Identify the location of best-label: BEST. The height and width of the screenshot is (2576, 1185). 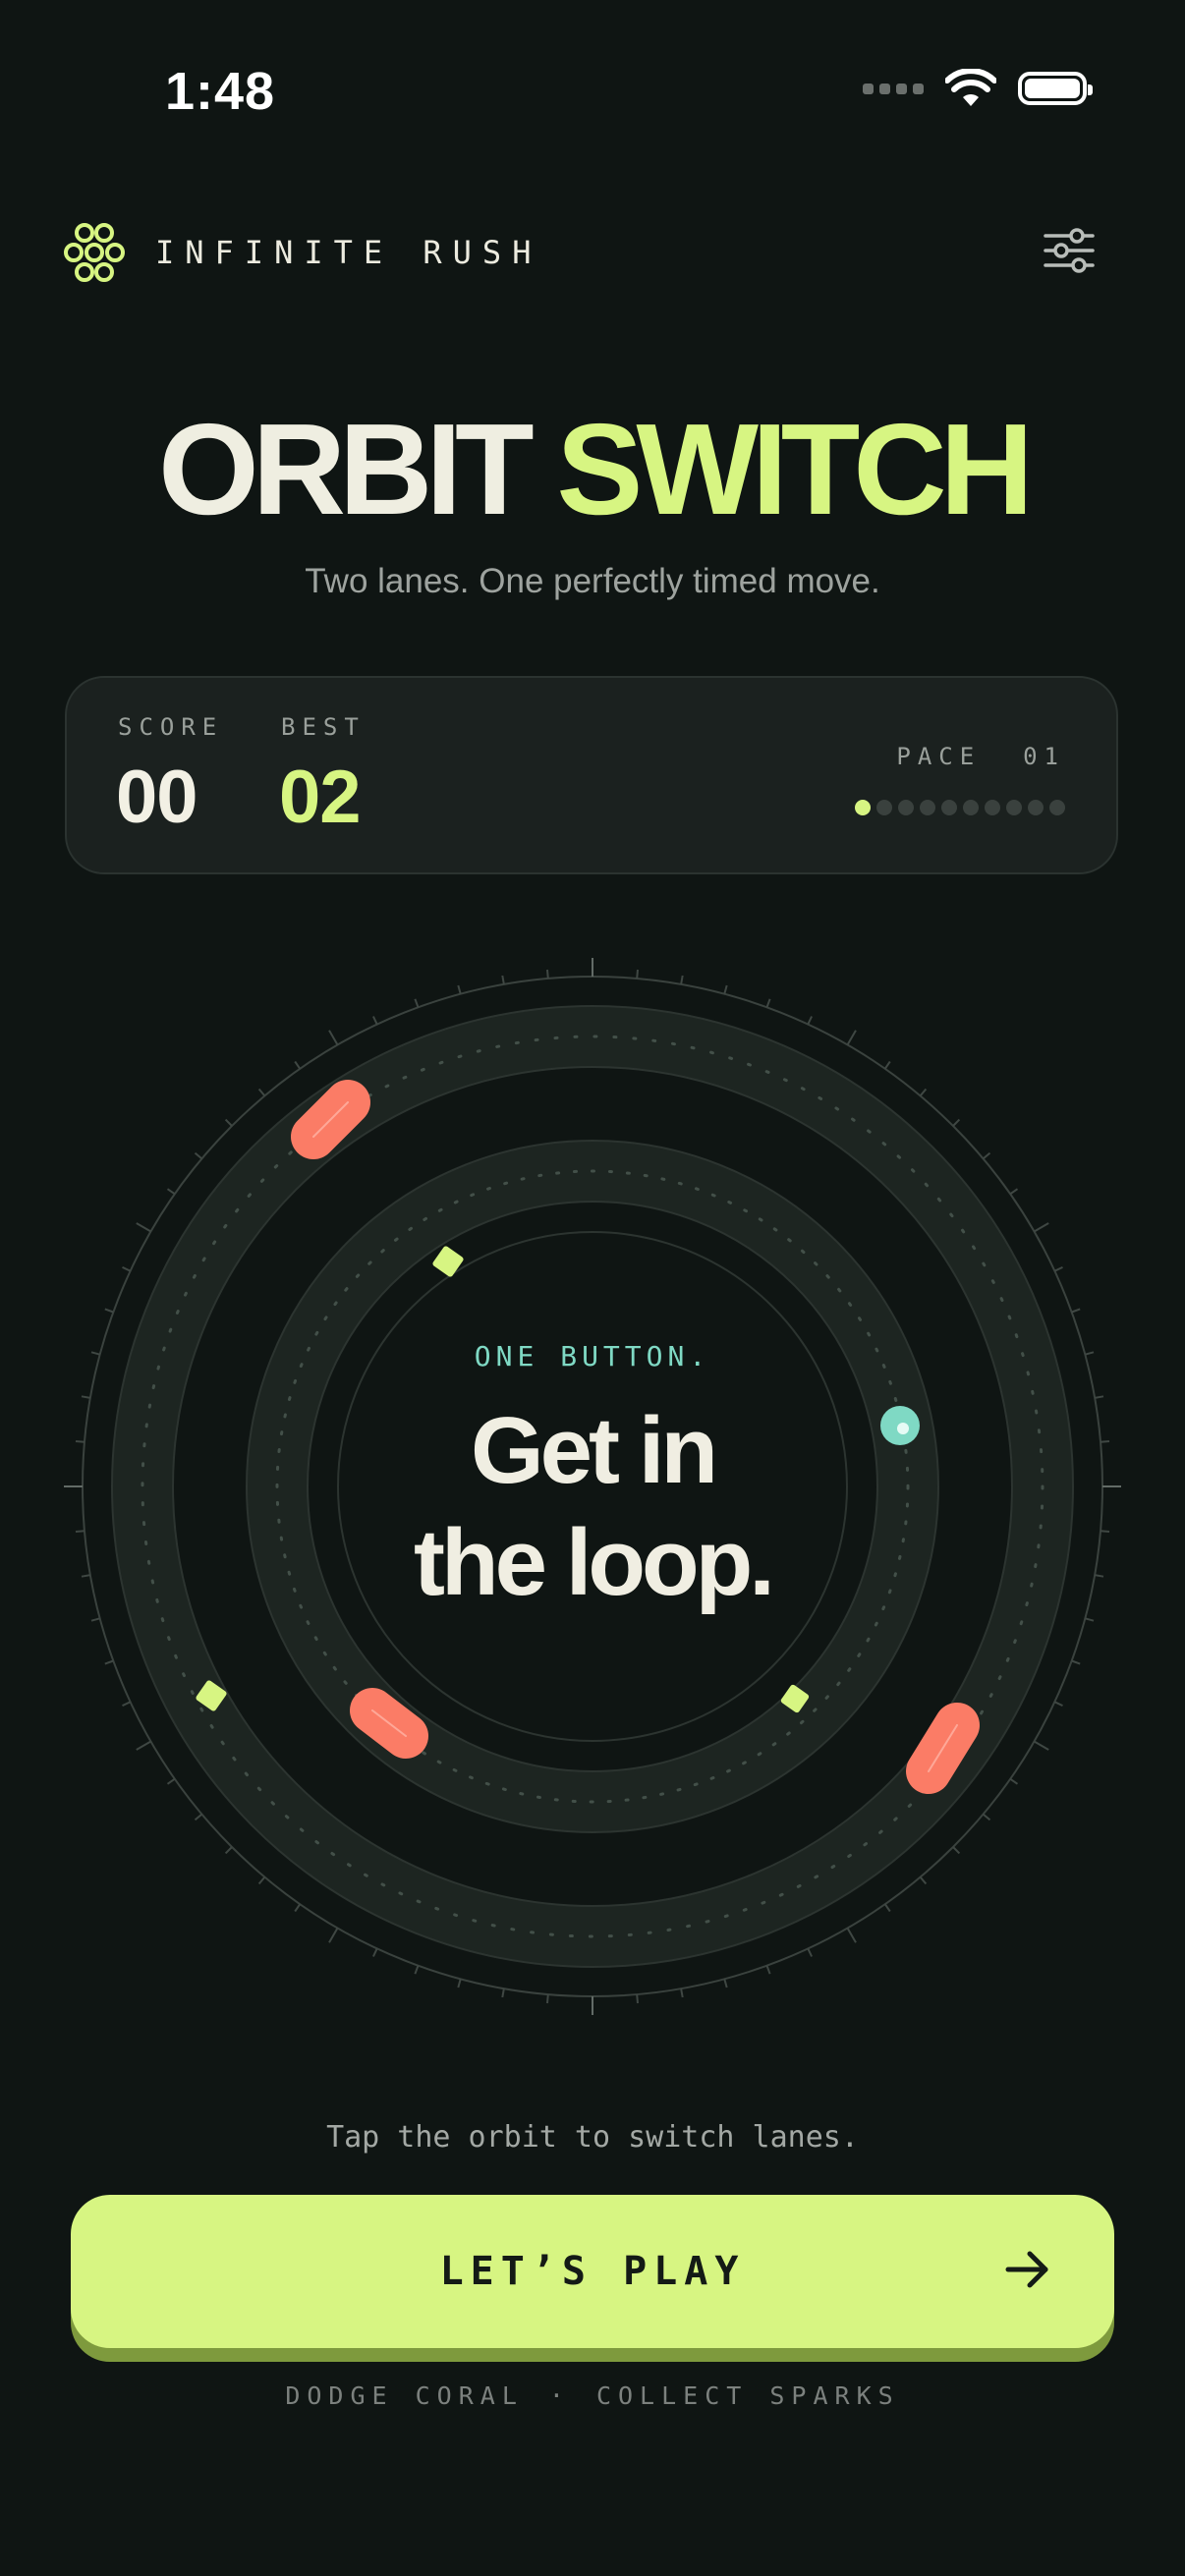
(323, 727).